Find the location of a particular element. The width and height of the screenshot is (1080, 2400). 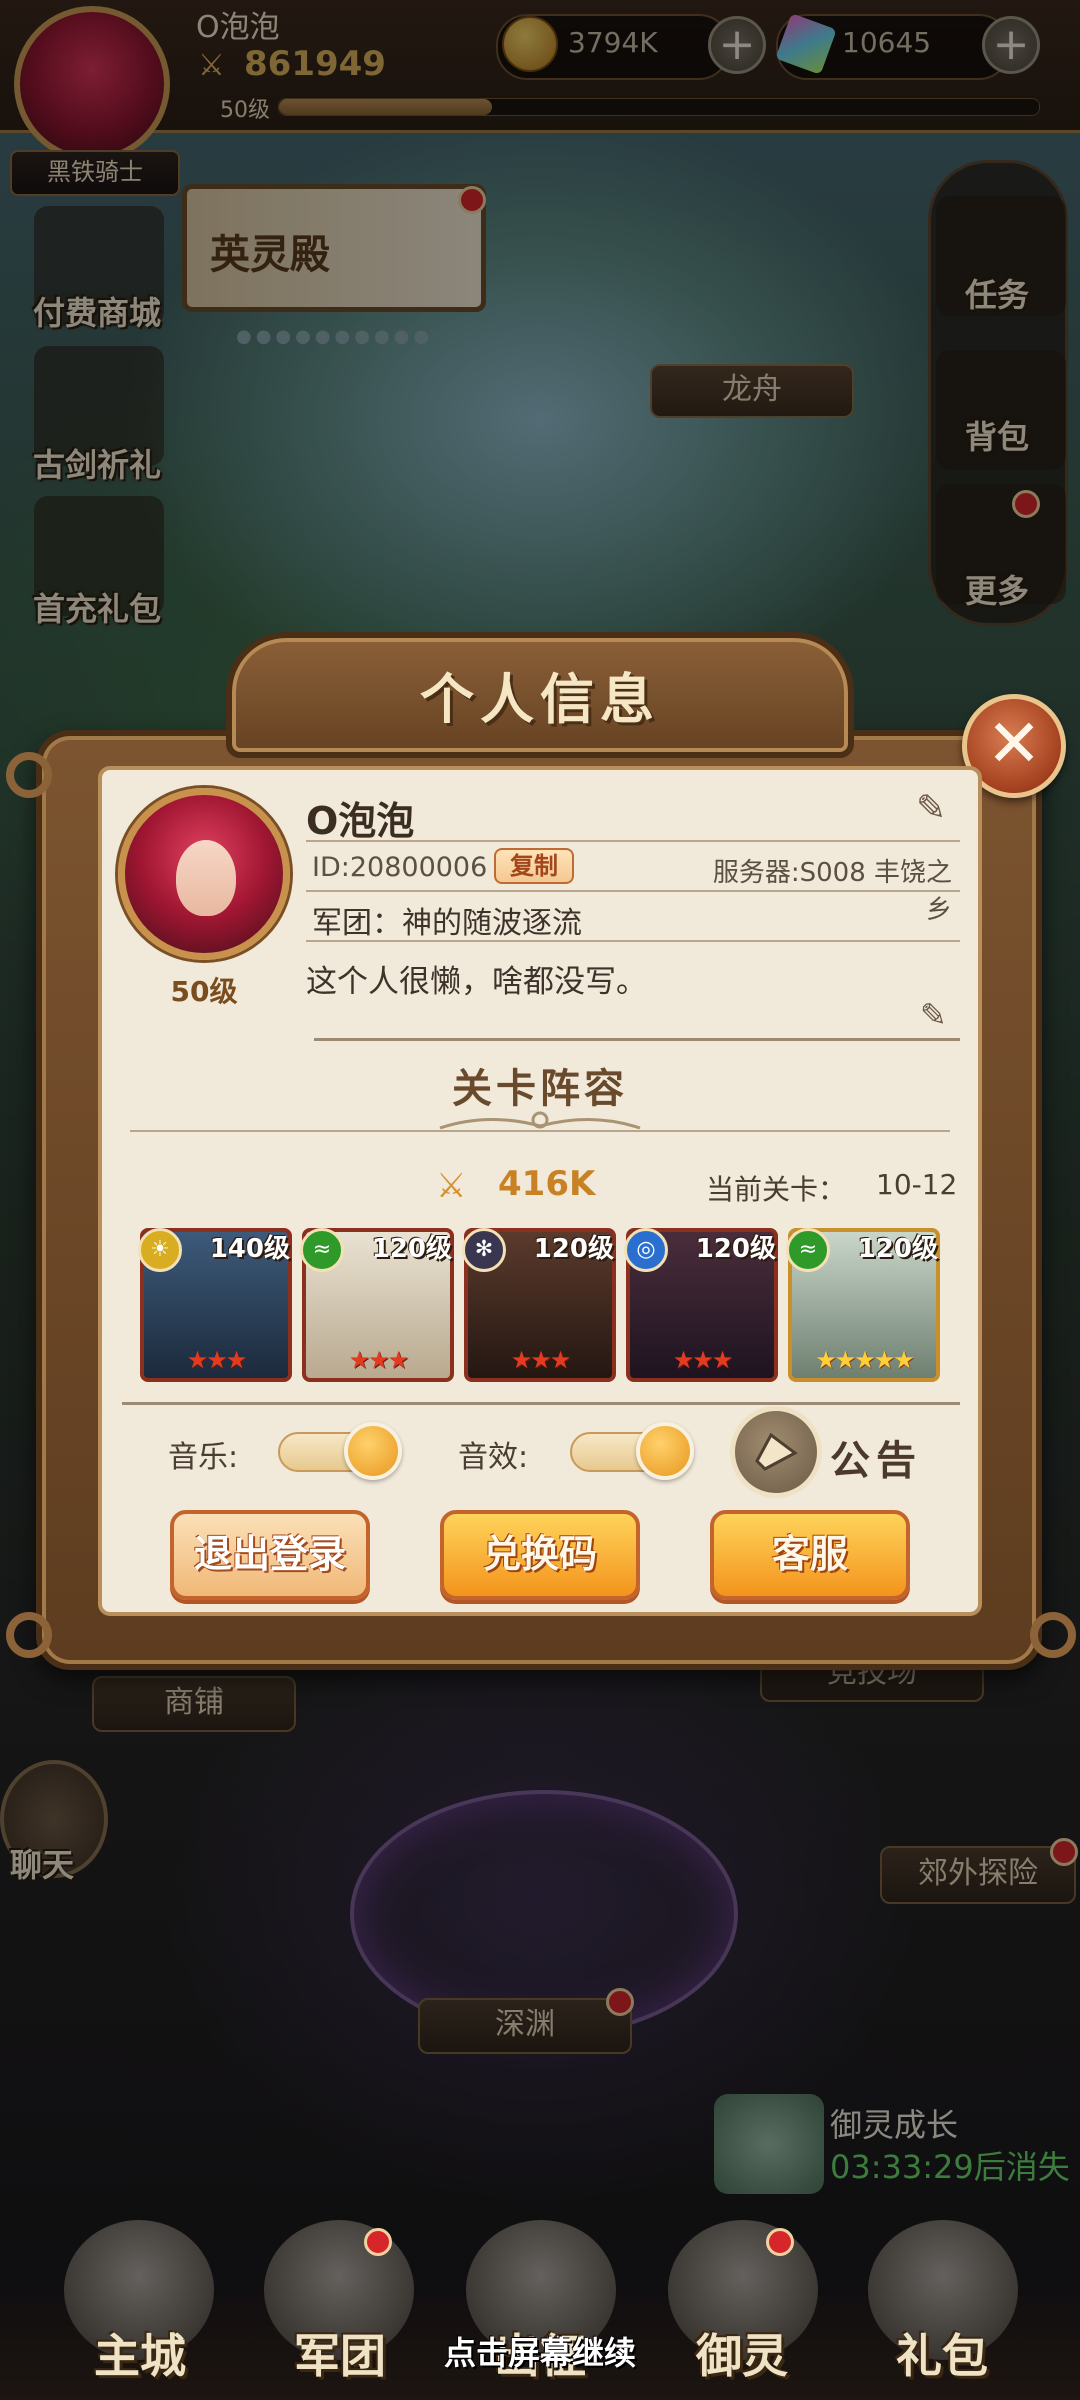

current-stage-value: 10-12 is located at coordinates (917, 1184).